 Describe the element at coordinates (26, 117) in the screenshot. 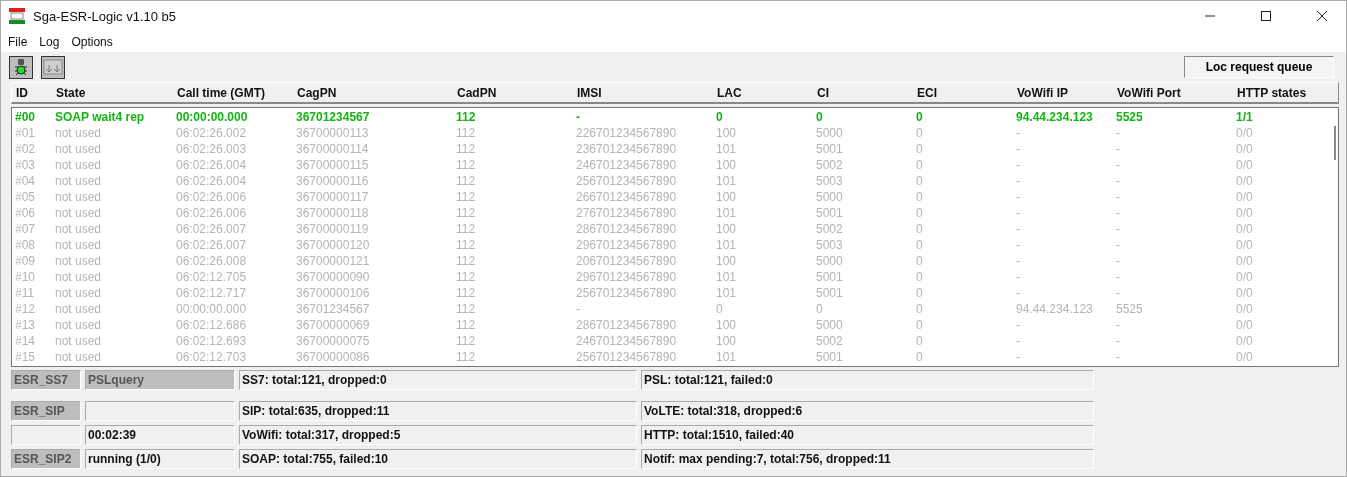

I see `table-cell-text: #00` at that location.